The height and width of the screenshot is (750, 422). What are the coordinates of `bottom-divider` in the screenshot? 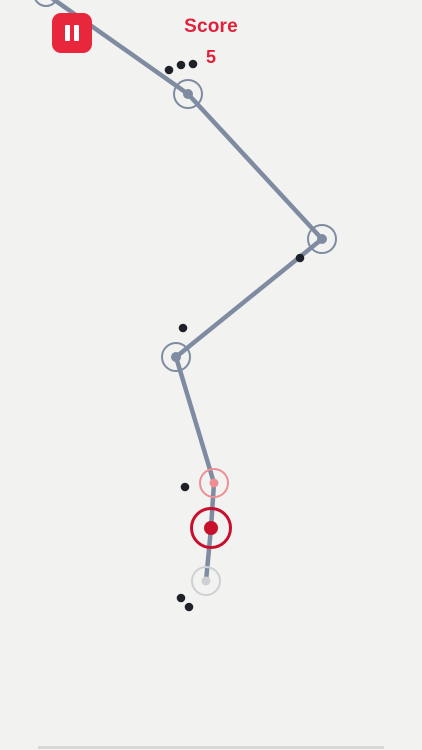 It's located at (211, 747).